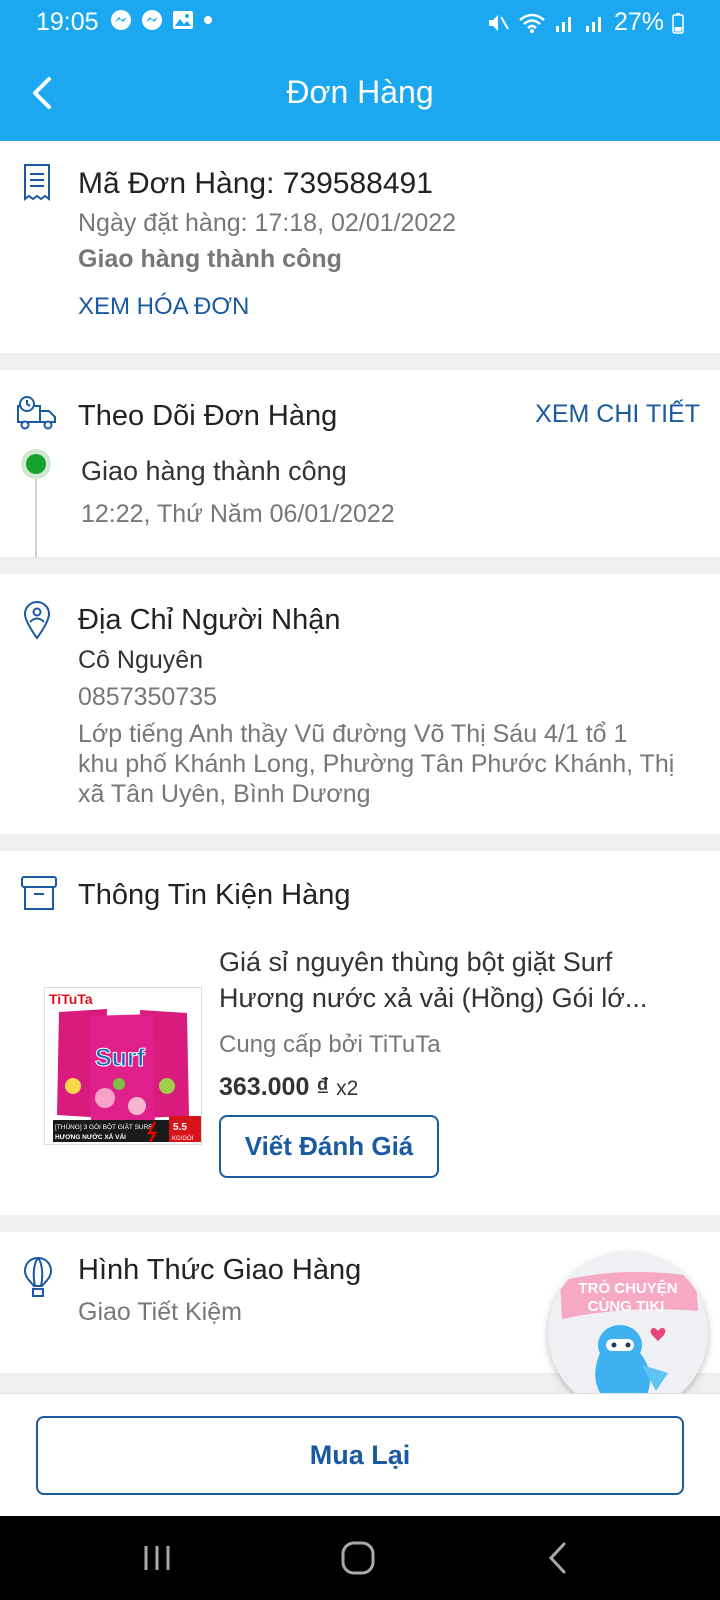 This screenshot has height=1600, width=720. Describe the element at coordinates (617, 414) in the screenshot. I see `view-detail-link: XEM CHI TIẾT` at that location.